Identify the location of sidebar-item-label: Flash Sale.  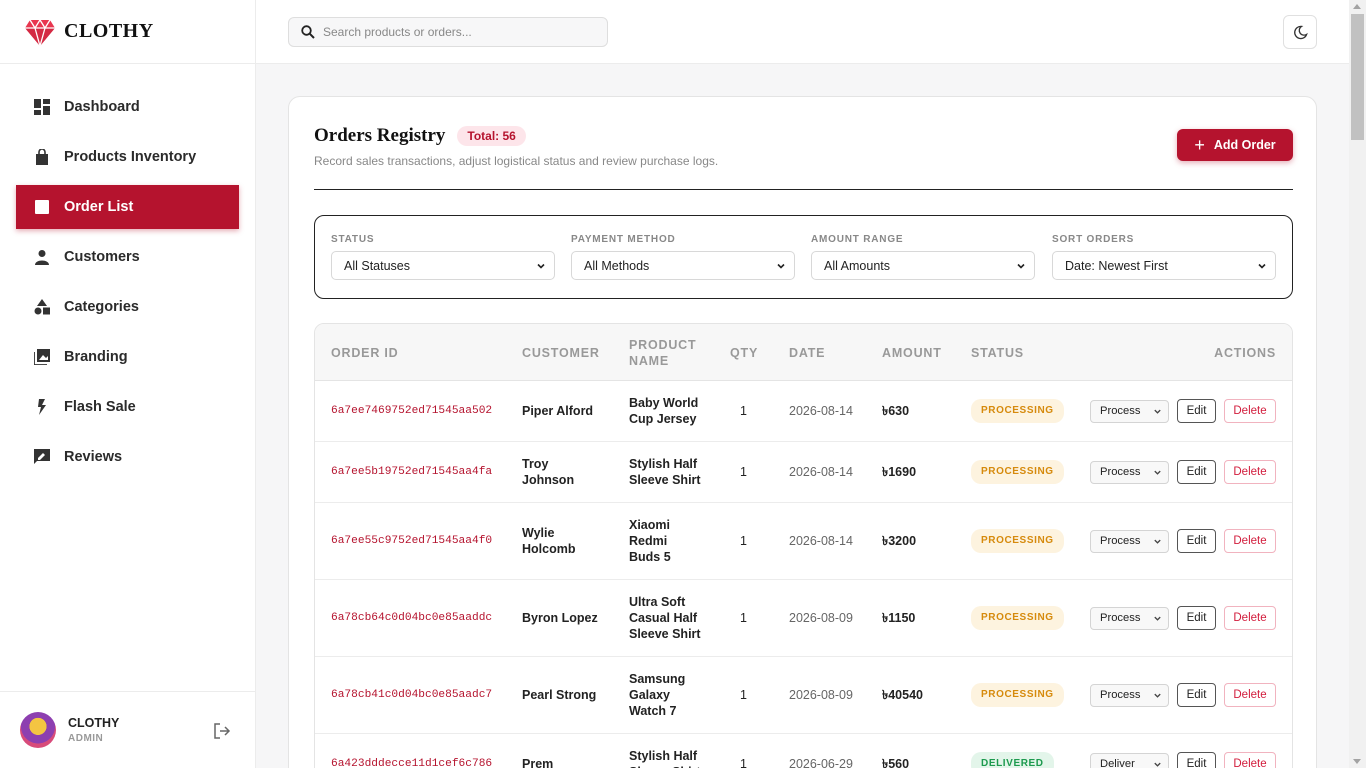
(100, 407).